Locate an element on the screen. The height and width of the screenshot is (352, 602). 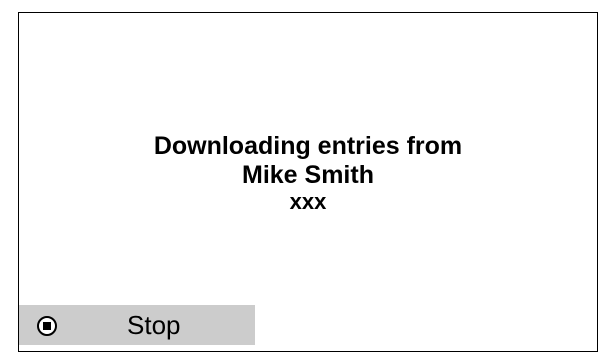
stop-softkey-button: Stop is located at coordinates (137, 325).